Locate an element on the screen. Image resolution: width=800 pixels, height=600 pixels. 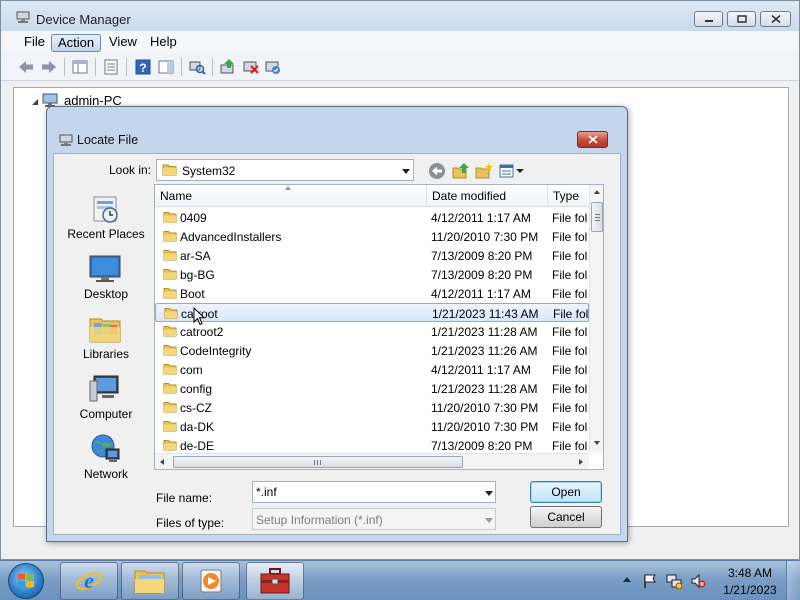
file-row: de-DE 7/13/2009 8:20 PM File fol is located at coordinates (372, 444).